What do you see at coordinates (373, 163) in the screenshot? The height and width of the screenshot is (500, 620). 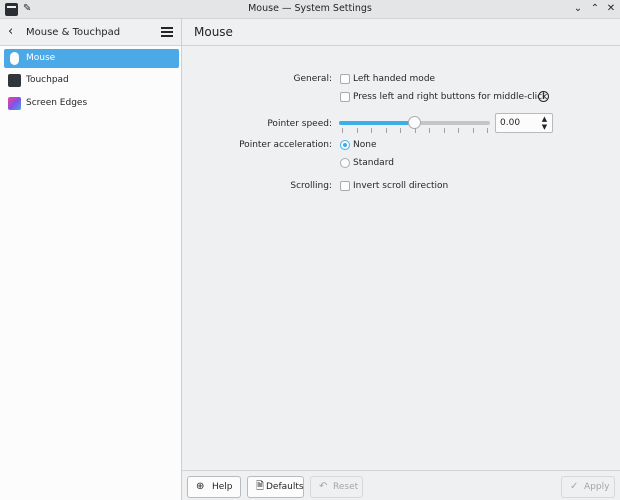 I see `acceleration-standard-label: Standard` at bounding box center [373, 163].